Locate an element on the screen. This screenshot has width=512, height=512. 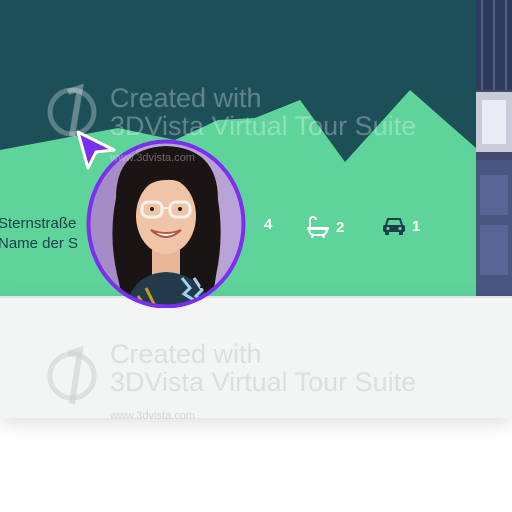
feature-bathrooms: 2 is located at coordinates (325, 227).